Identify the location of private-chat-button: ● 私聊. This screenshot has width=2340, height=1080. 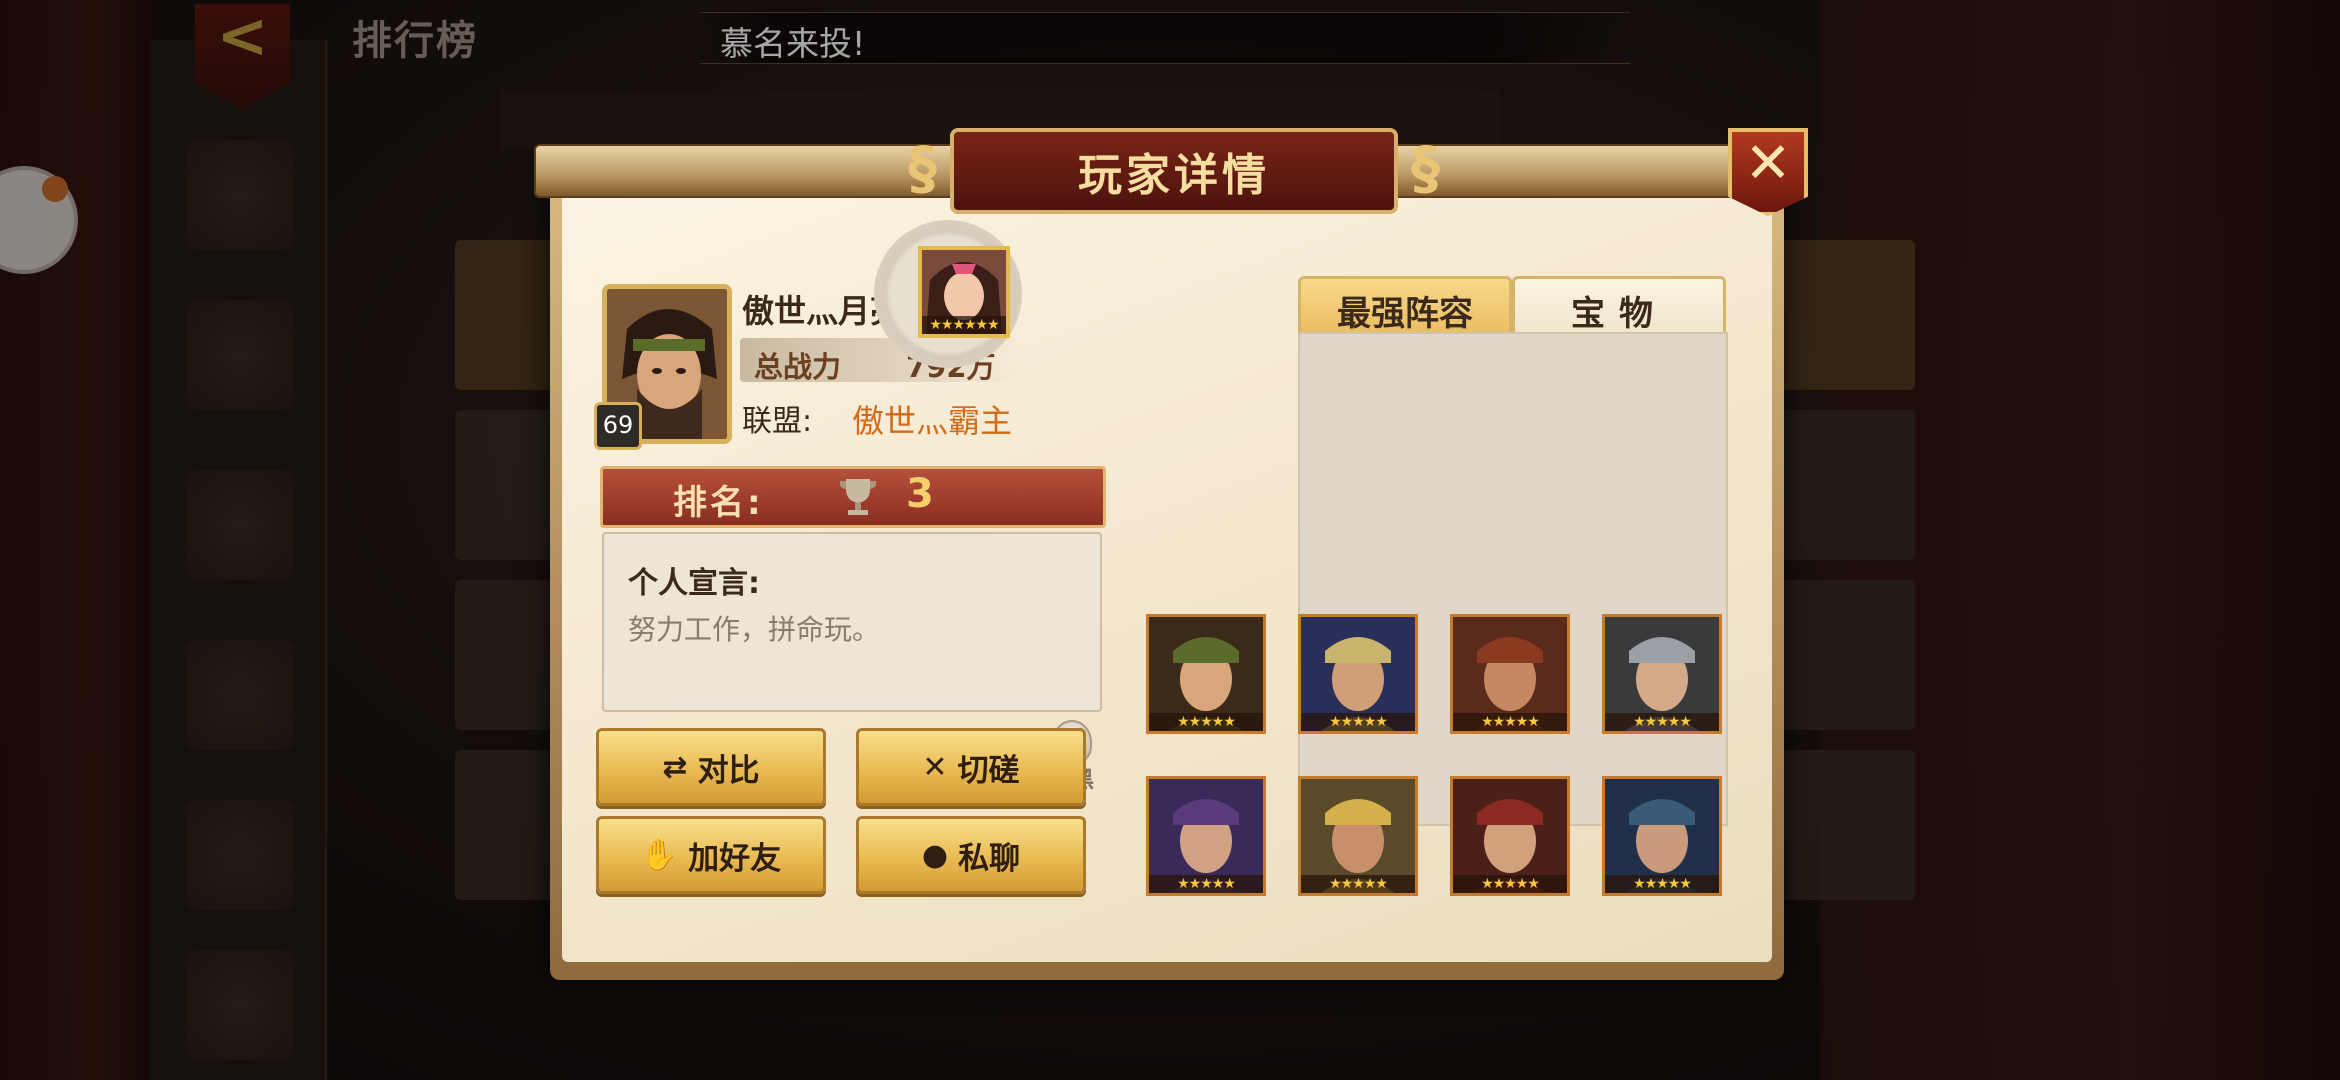
(971, 855).